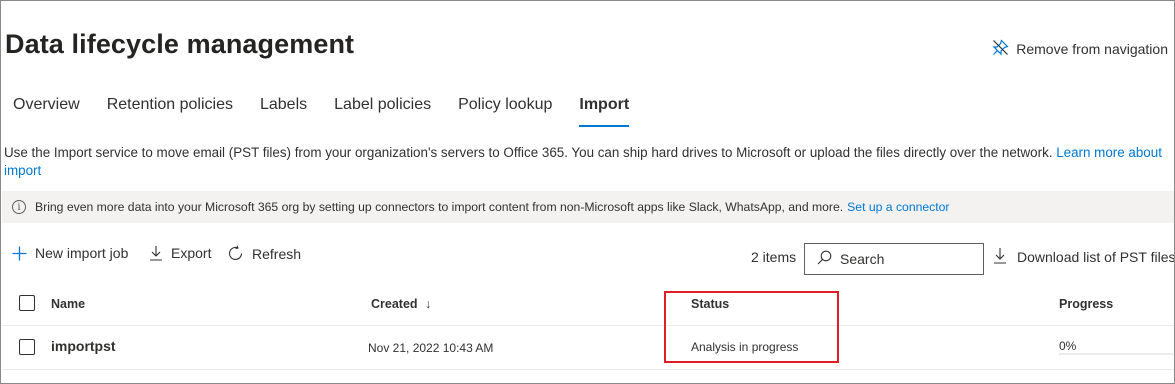  What do you see at coordinates (27, 347) in the screenshot?
I see `row-checkbox` at bounding box center [27, 347].